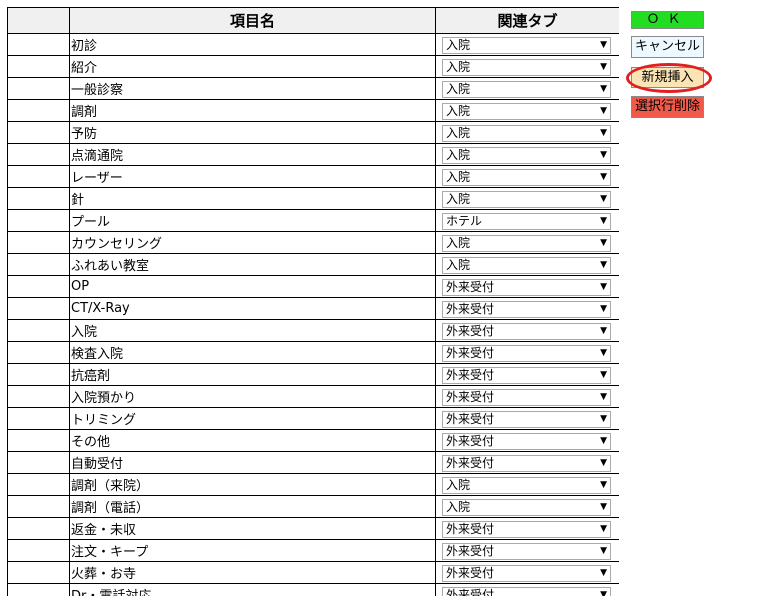 The image size is (771, 596). What do you see at coordinates (252, 396) in the screenshot?
I see `item-name-cell: 入院預かり` at bounding box center [252, 396].